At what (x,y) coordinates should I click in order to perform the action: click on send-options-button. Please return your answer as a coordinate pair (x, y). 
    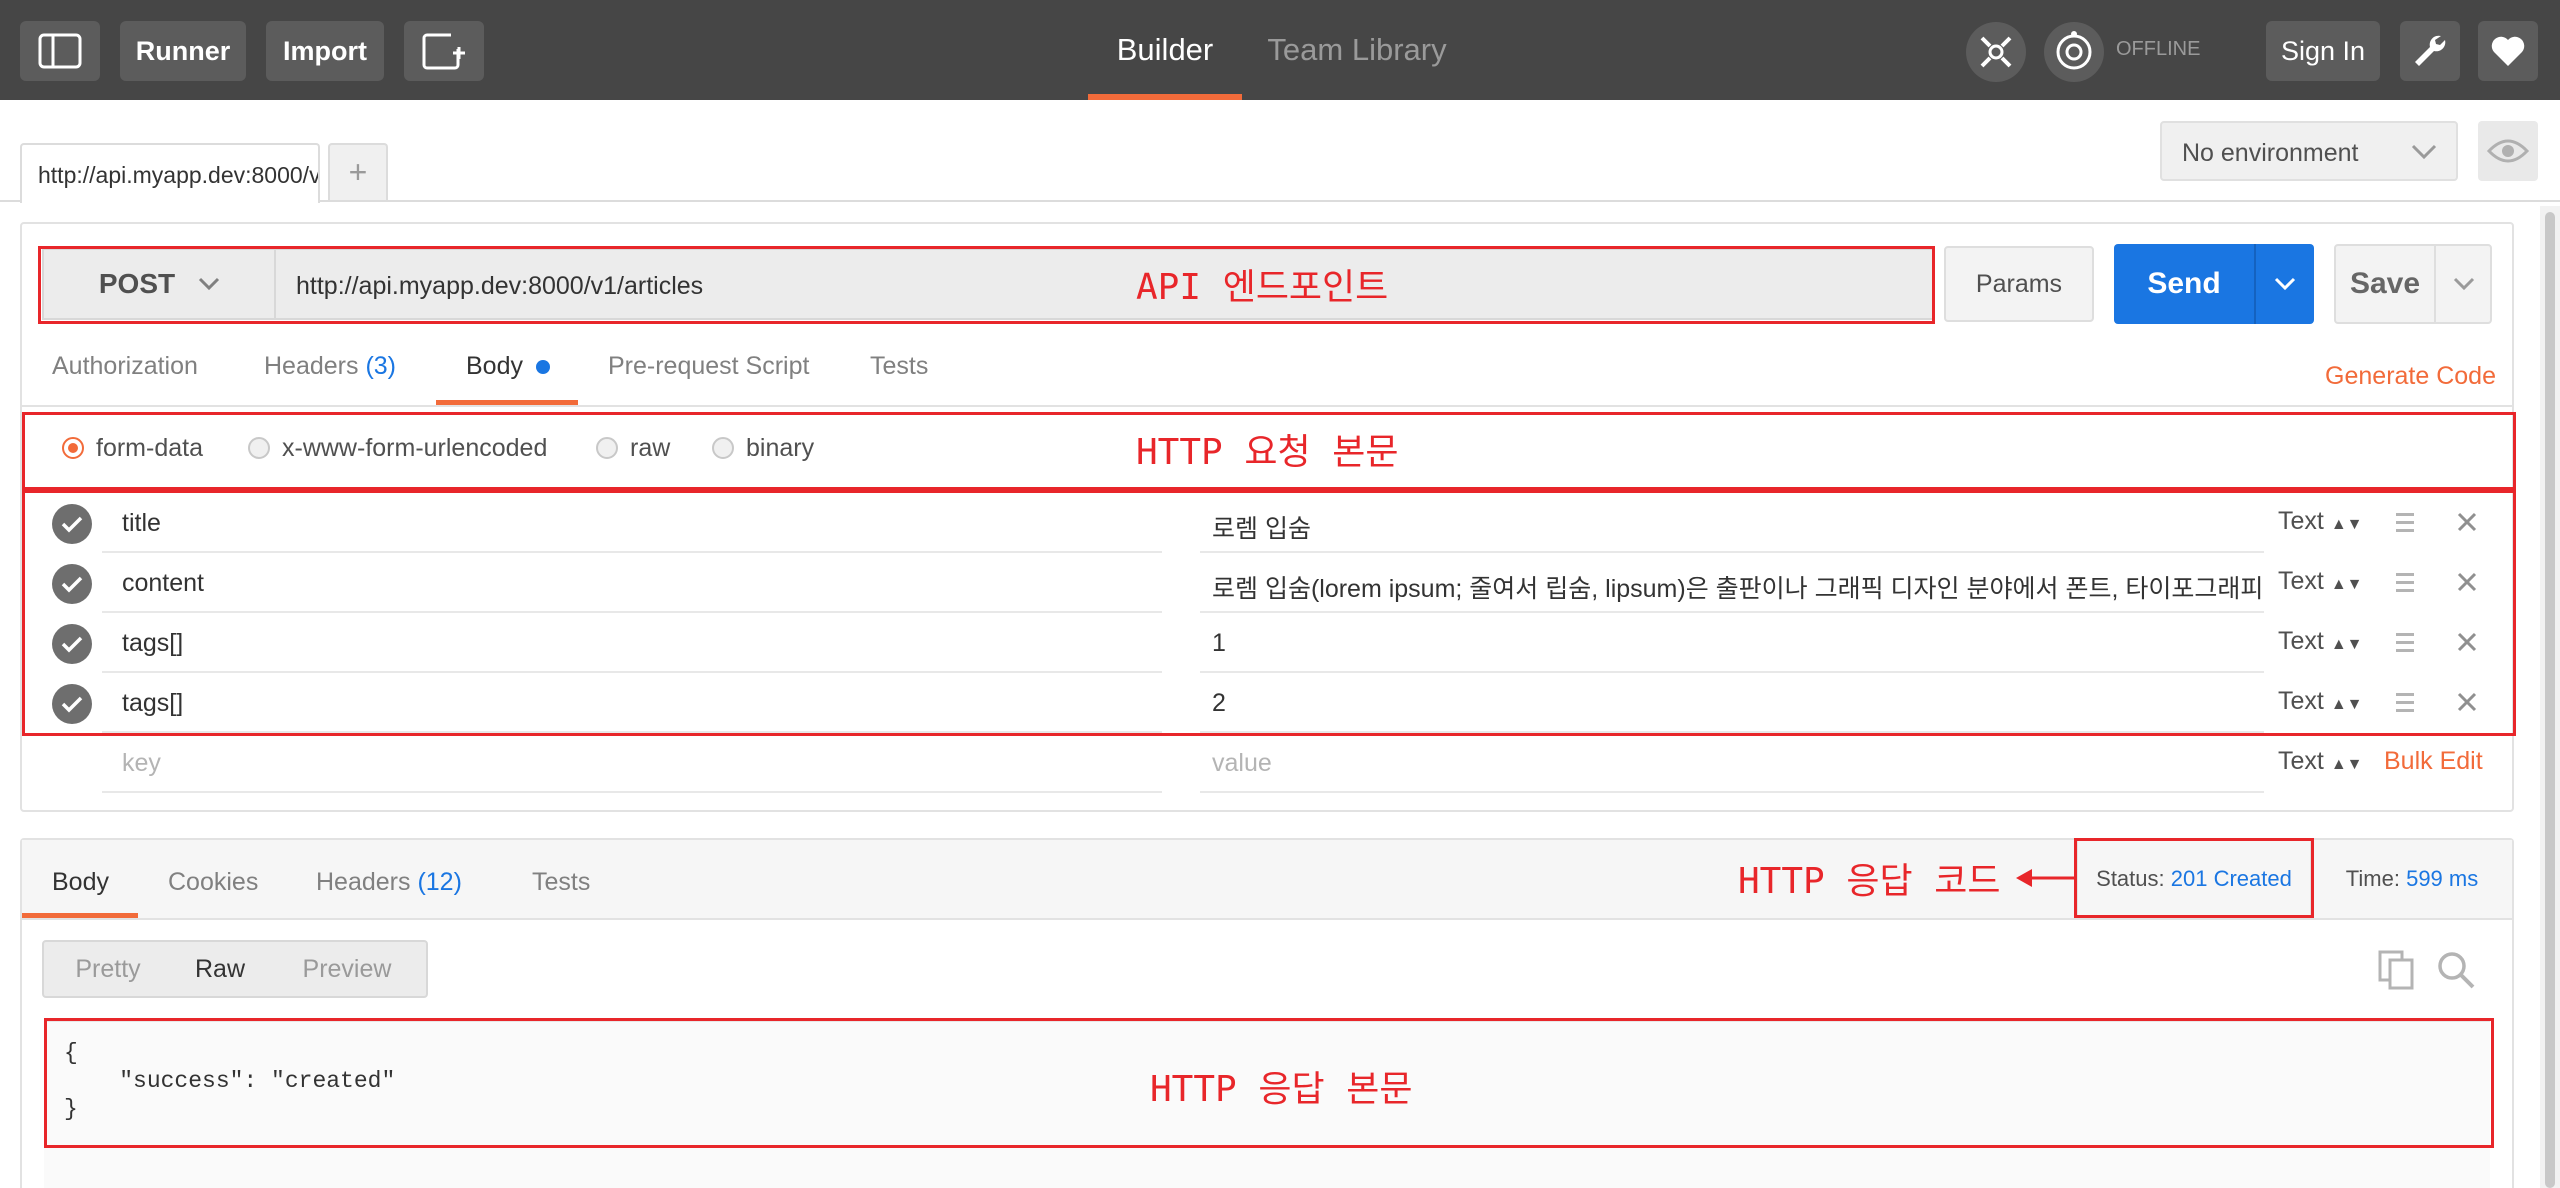
    Looking at the image, I should click on (2285, 284).